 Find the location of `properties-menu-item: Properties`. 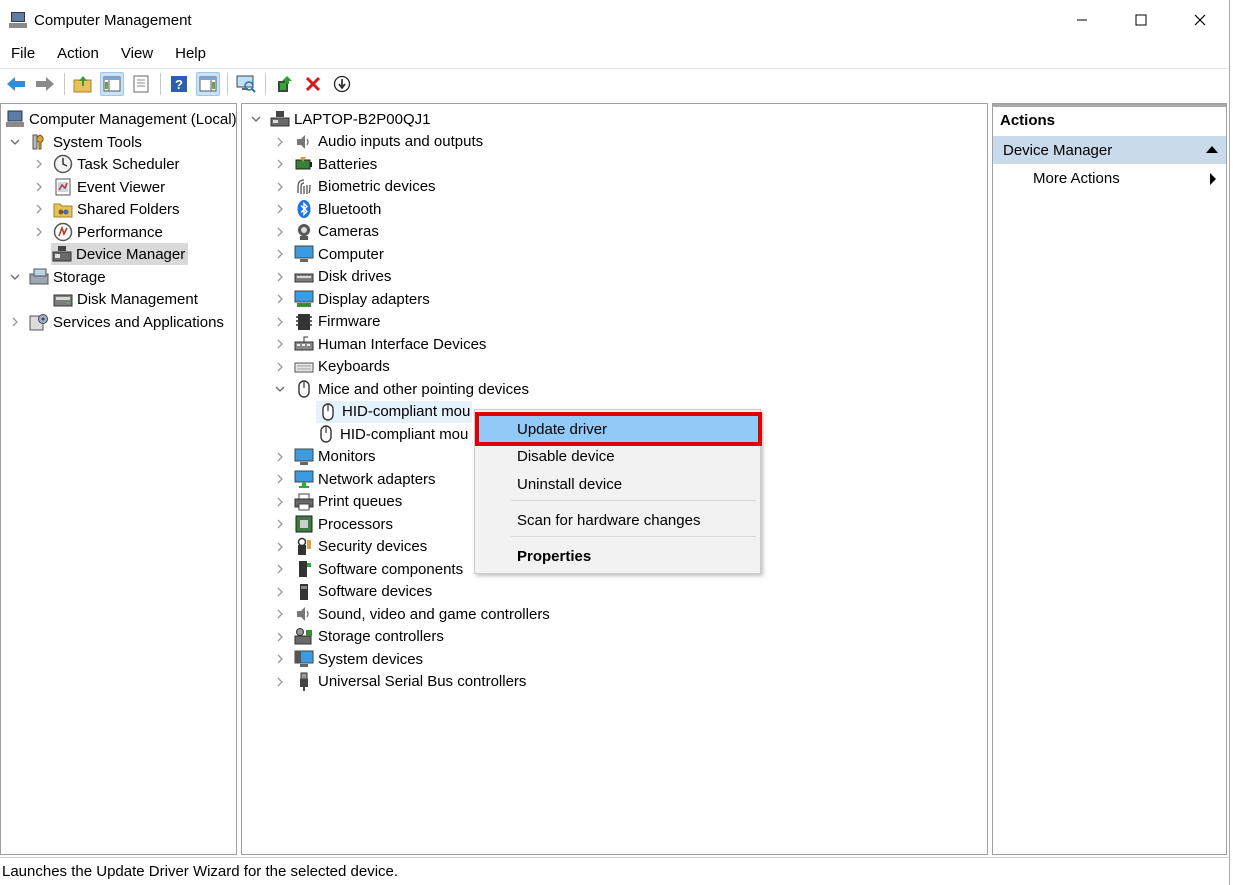

properties-menu-item: Properties is located at coordinates (617, 556).